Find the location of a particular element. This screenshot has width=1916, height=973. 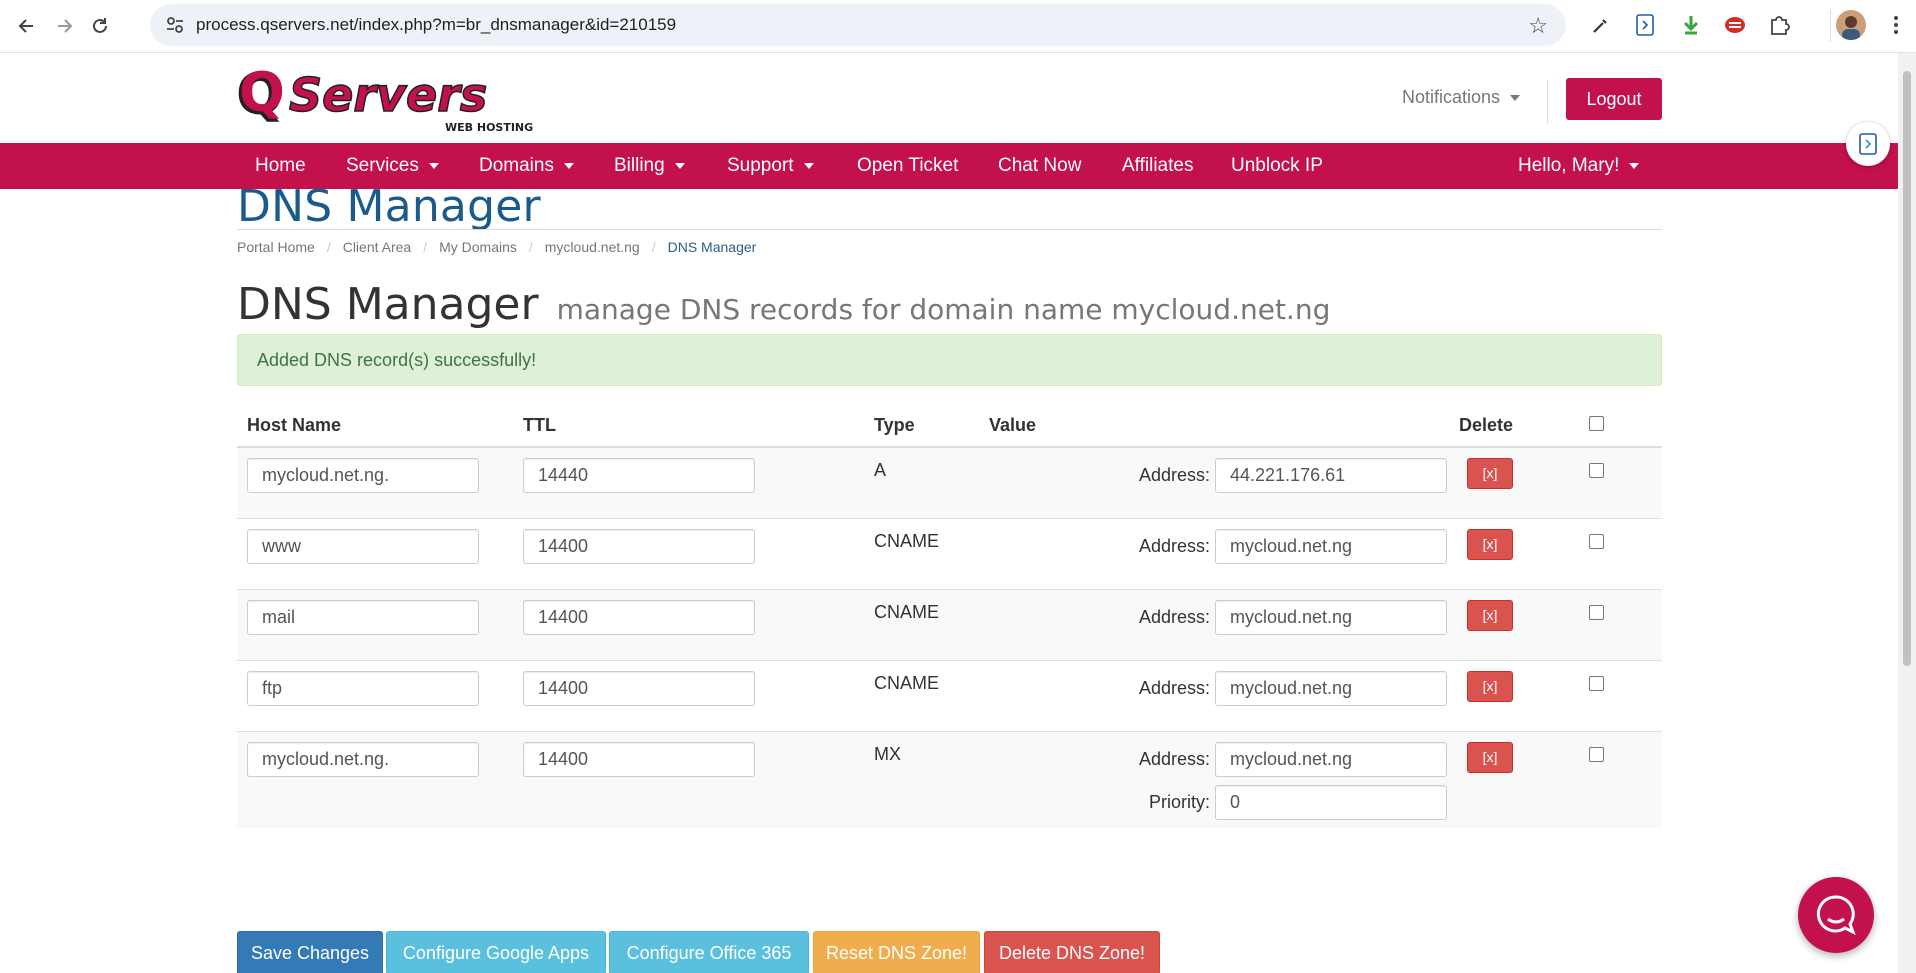

breadcrumb-my-domains: My Domains is located at coordinates (478, 247).